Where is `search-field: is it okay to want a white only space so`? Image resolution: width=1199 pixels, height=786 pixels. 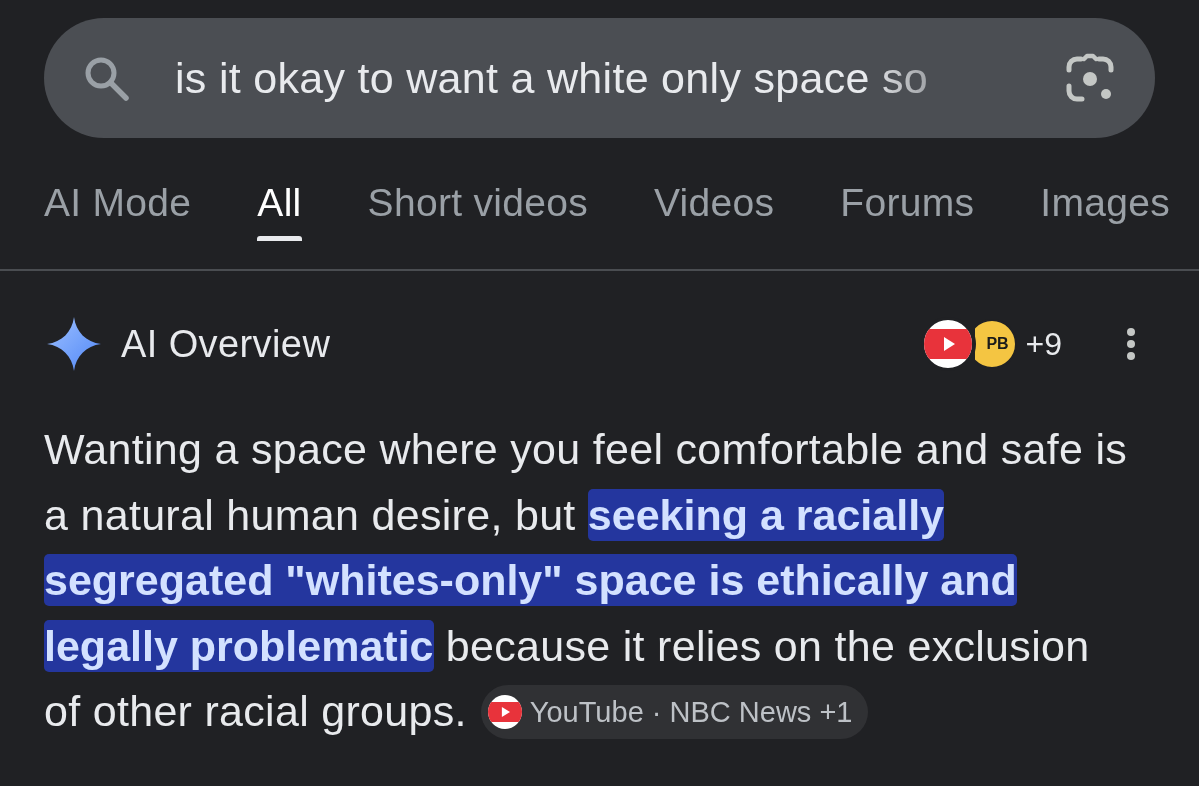 search-field: is it okay to want a white only space so is located at coordinates (599, 78).